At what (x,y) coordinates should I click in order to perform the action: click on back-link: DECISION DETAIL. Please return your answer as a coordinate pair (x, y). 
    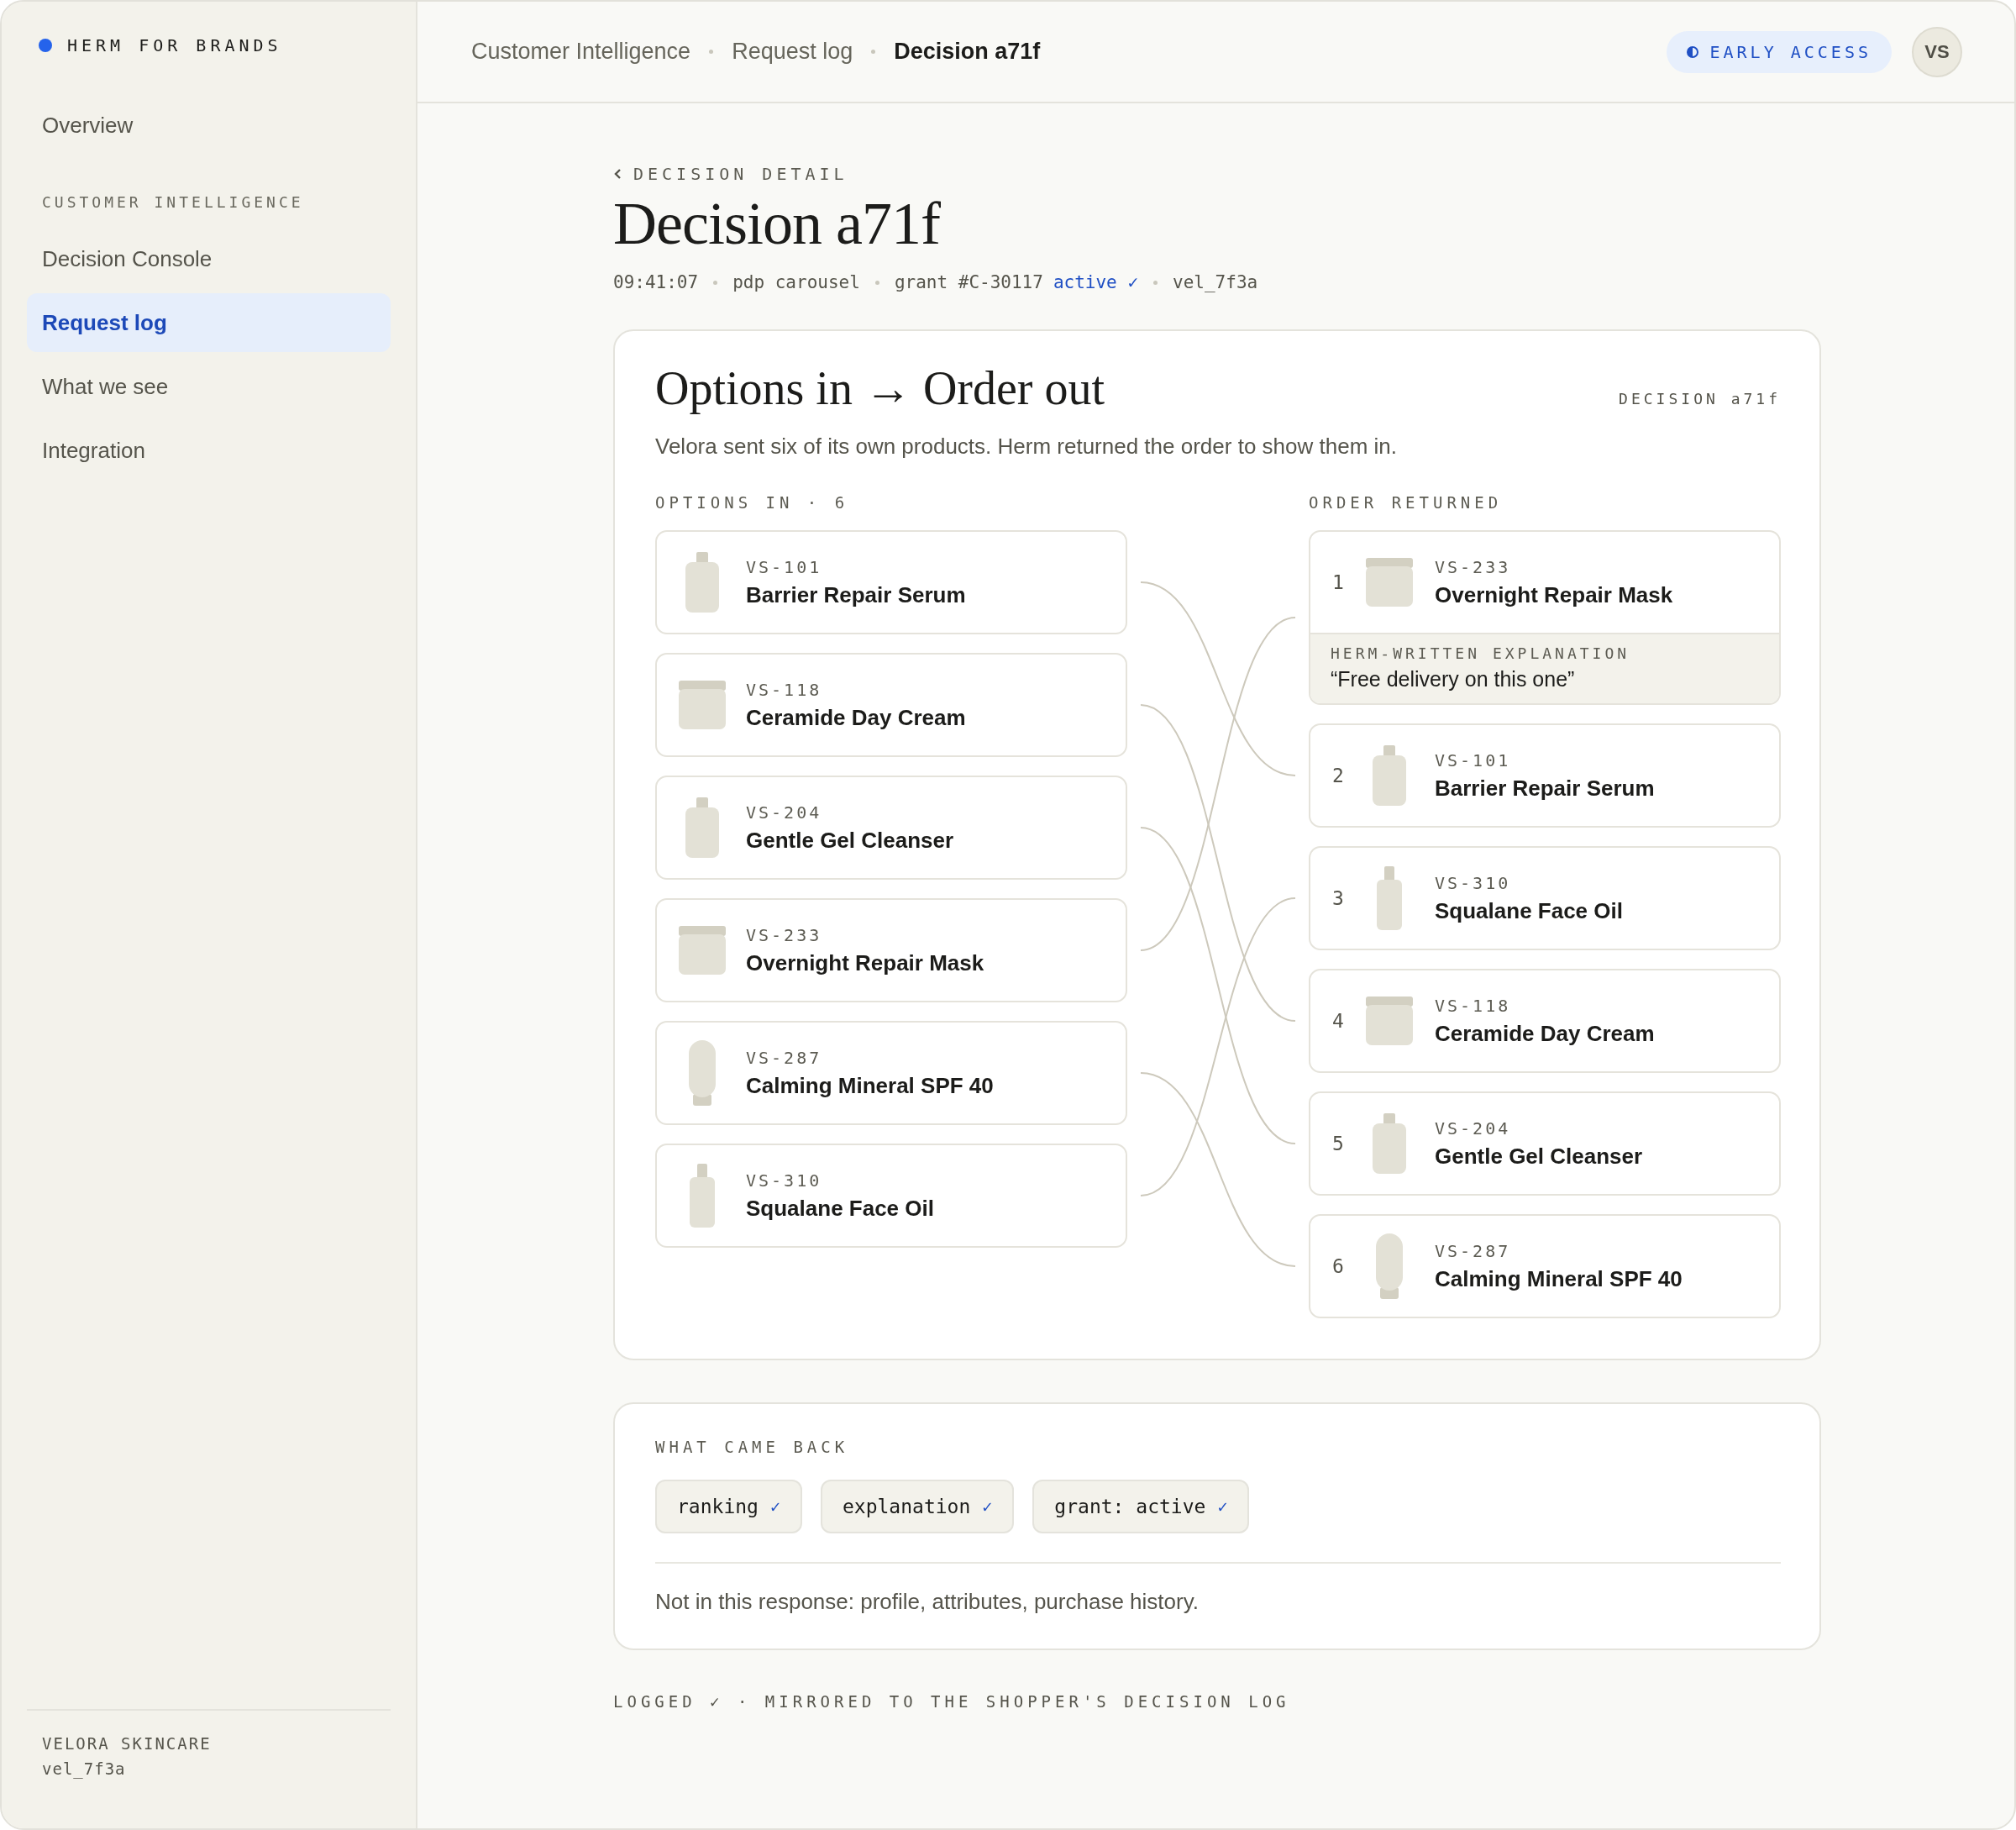
    Looking at the image, I should click on (1217, 174).